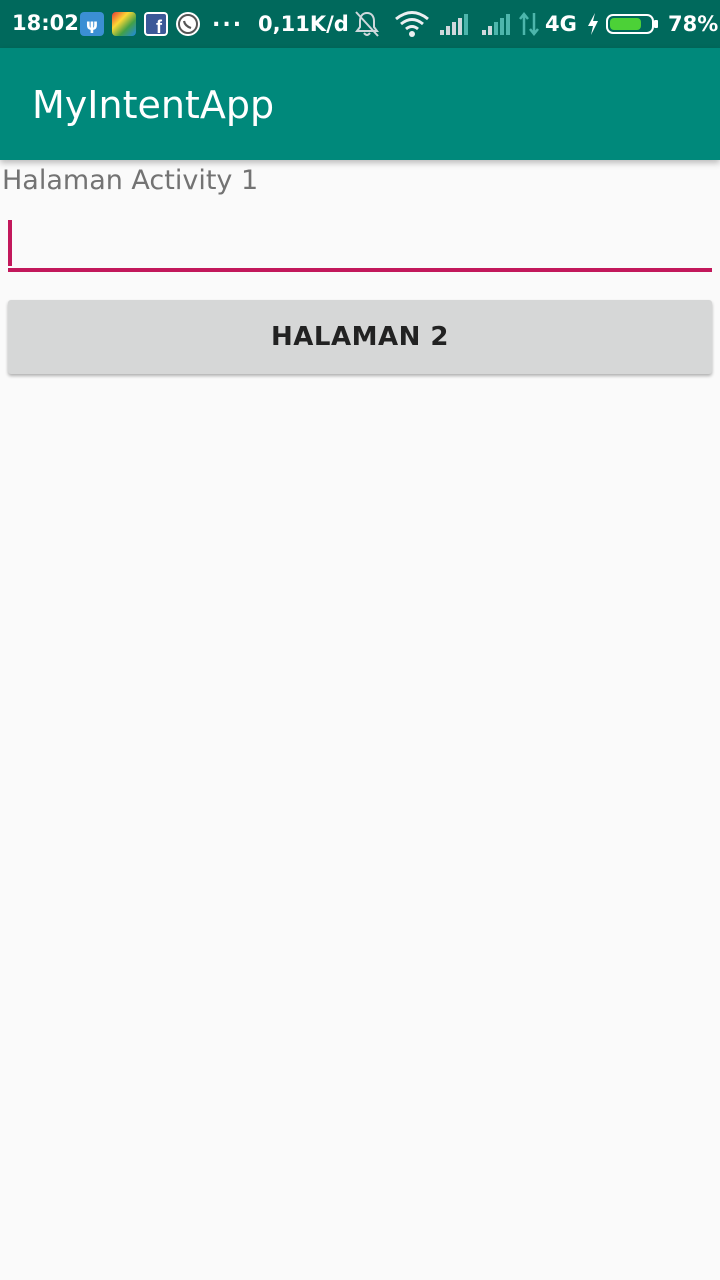 The image size is (720, 1280). I want to click on whatsapp-icon, so click(188, 23).